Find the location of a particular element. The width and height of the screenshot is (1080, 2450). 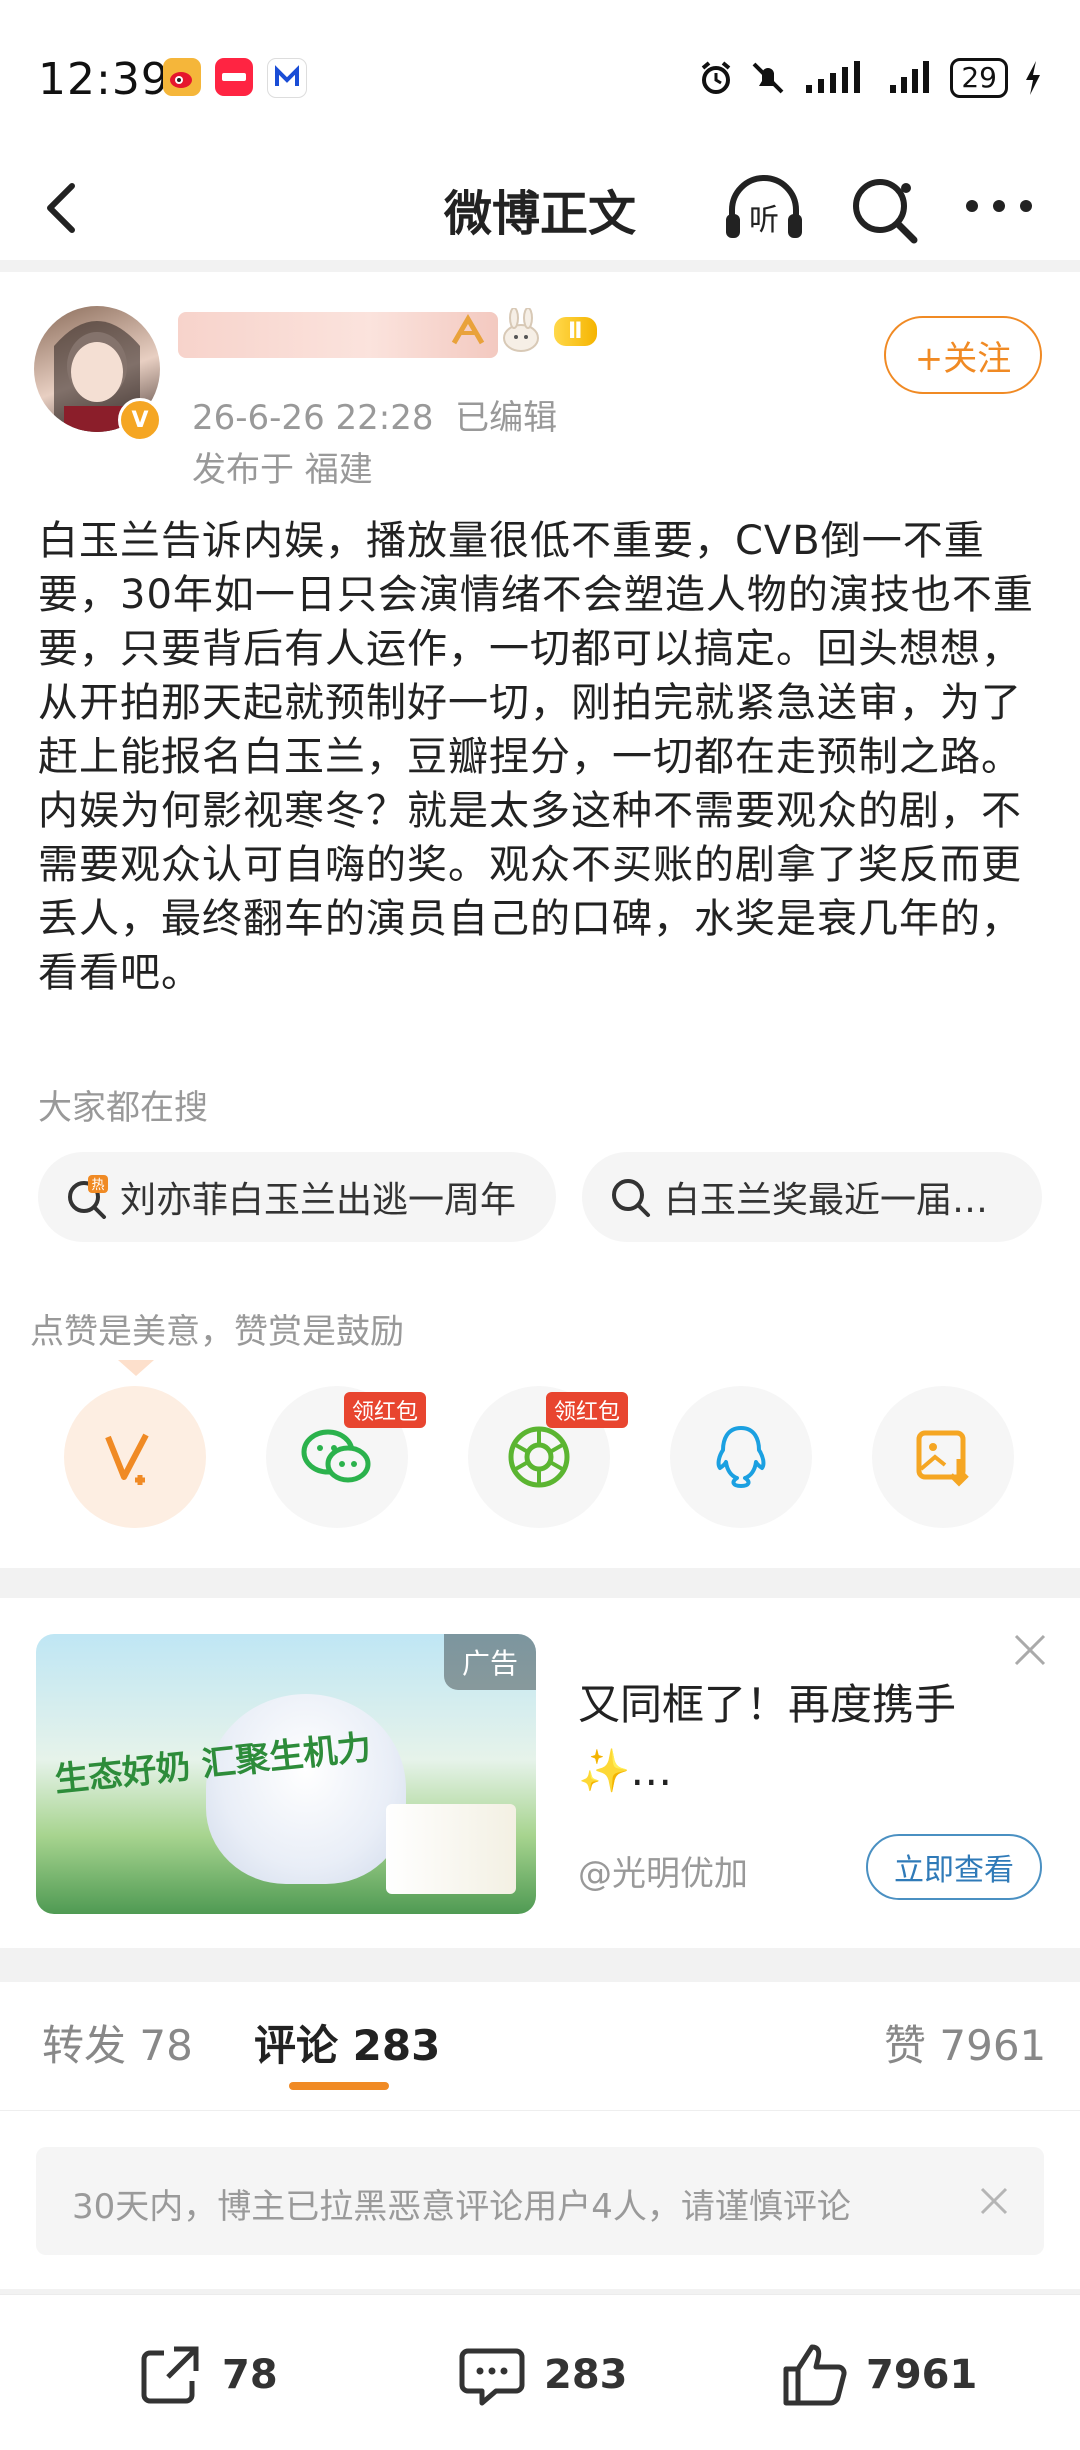

ad-image: 生态好奶 汇聚生机力 广告 is located at coordinates (286, 1774).